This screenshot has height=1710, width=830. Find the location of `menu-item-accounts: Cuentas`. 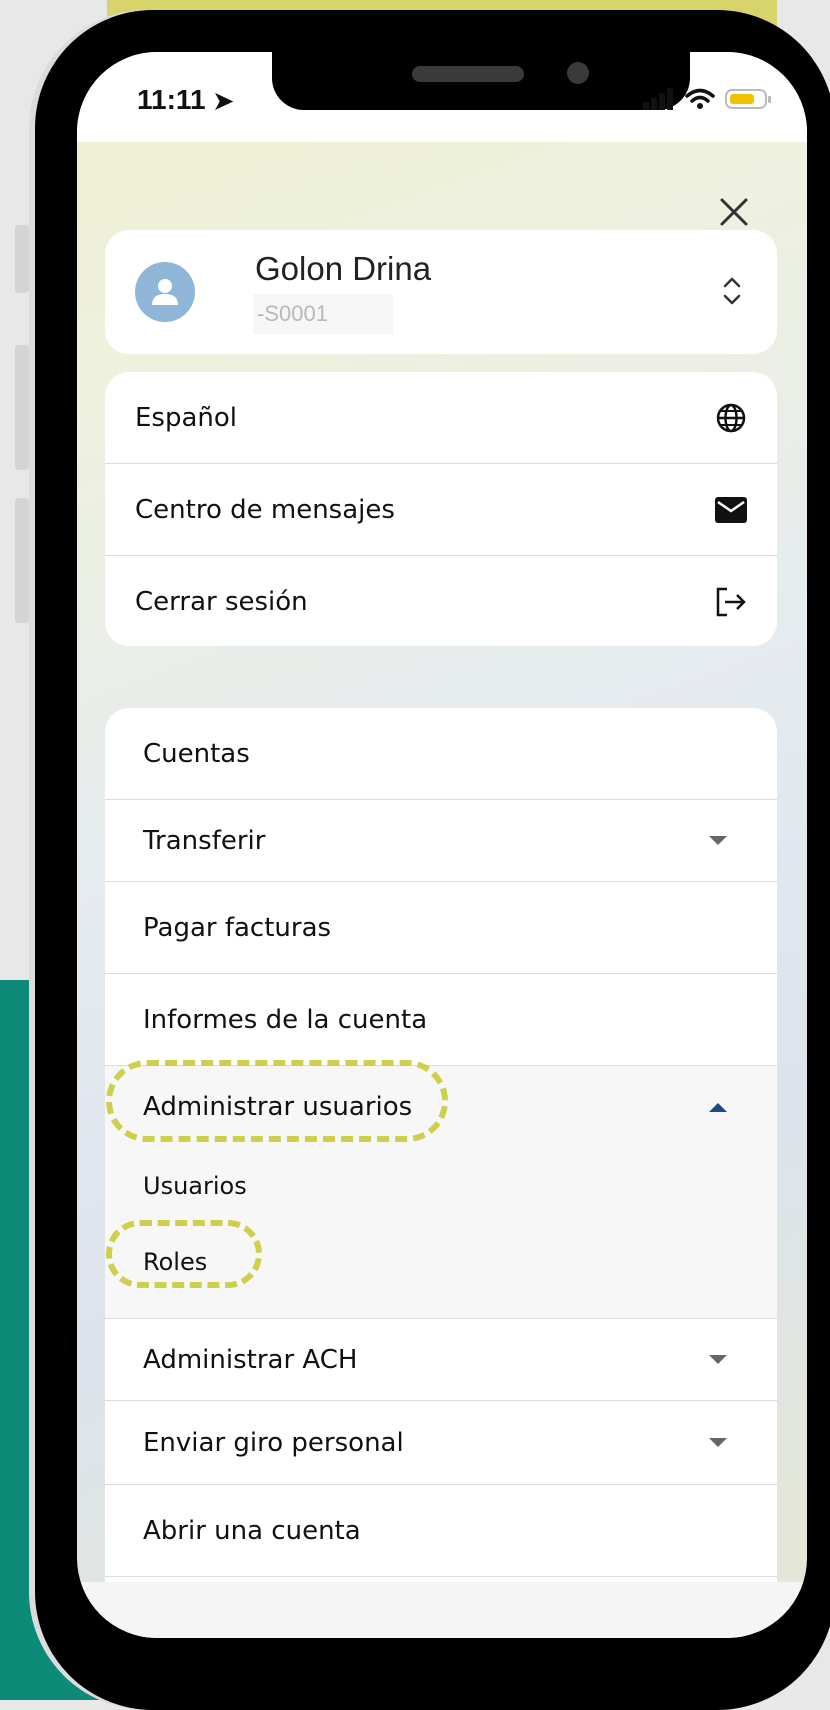

menu-item-accounts: Cuentas is located at coordinates (441, 754).